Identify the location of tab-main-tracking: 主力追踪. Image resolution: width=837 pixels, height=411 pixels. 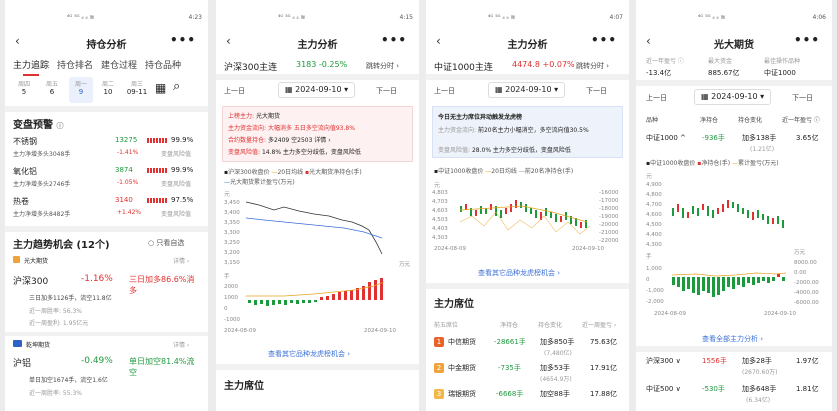
(31, 67).